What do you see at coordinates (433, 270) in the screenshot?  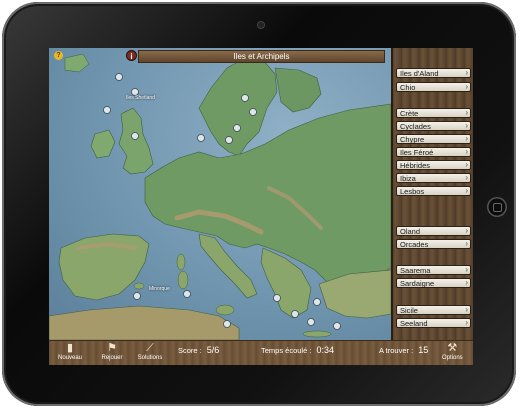 I see `answer-item: Saarema` at bounding box center [433, 270].